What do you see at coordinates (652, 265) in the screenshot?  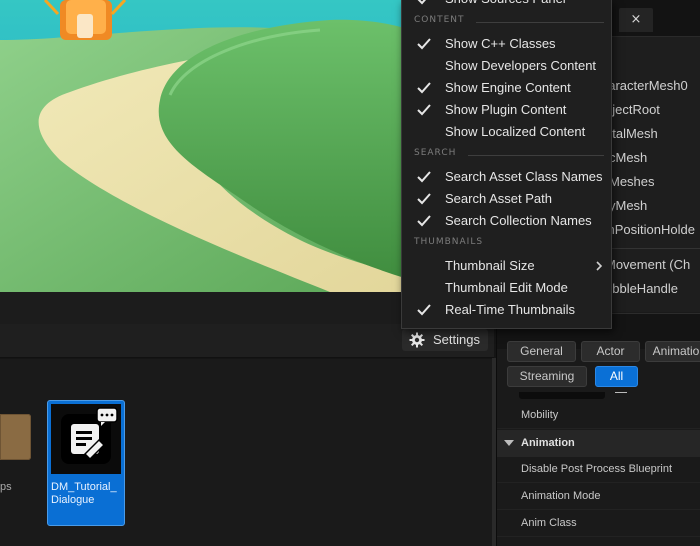 I see `tree-row: Movement (Ch` at bounding box center [652, 265].